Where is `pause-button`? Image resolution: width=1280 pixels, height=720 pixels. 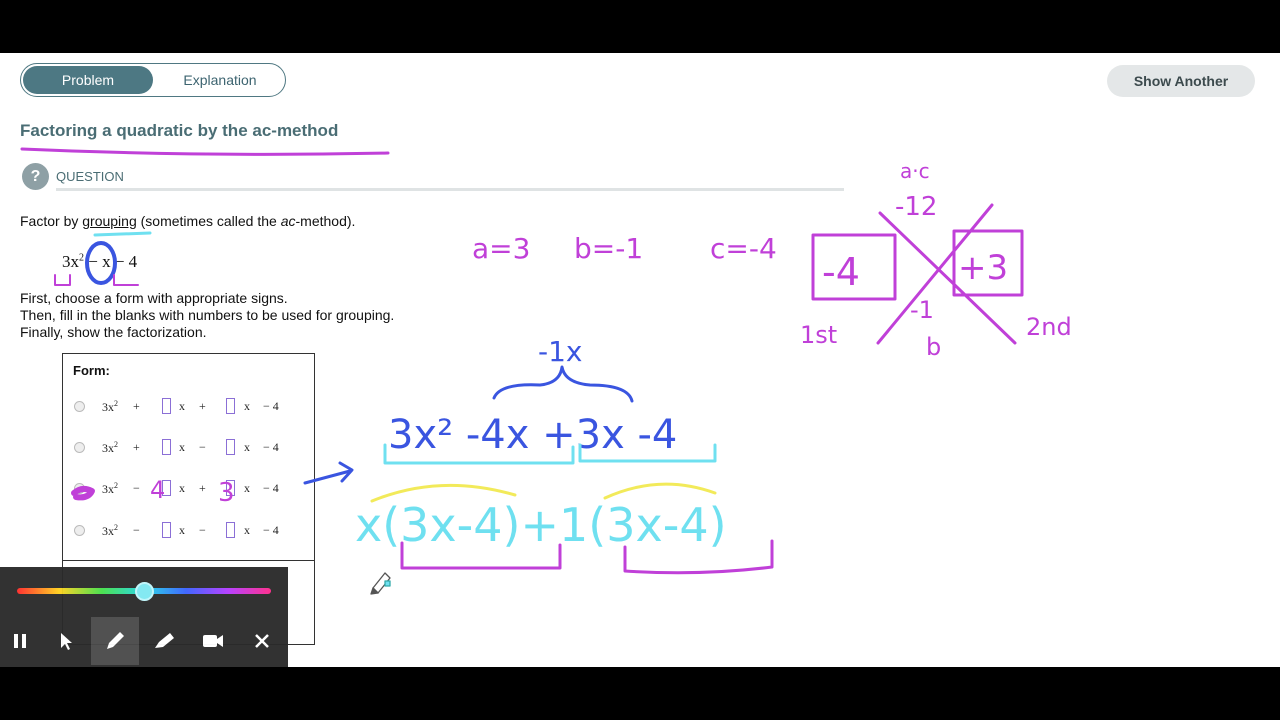 pause-button is located at coordinates (22, 641).